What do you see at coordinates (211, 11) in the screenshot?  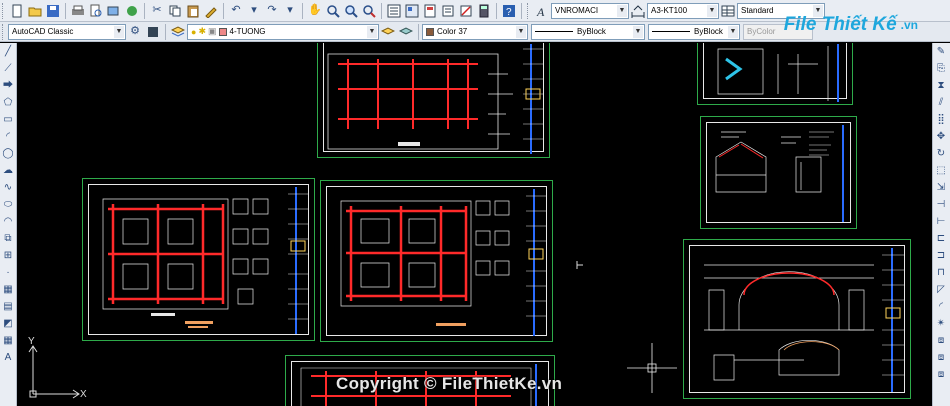 I see `match-properties-icon` at bounding box center [211, 11].